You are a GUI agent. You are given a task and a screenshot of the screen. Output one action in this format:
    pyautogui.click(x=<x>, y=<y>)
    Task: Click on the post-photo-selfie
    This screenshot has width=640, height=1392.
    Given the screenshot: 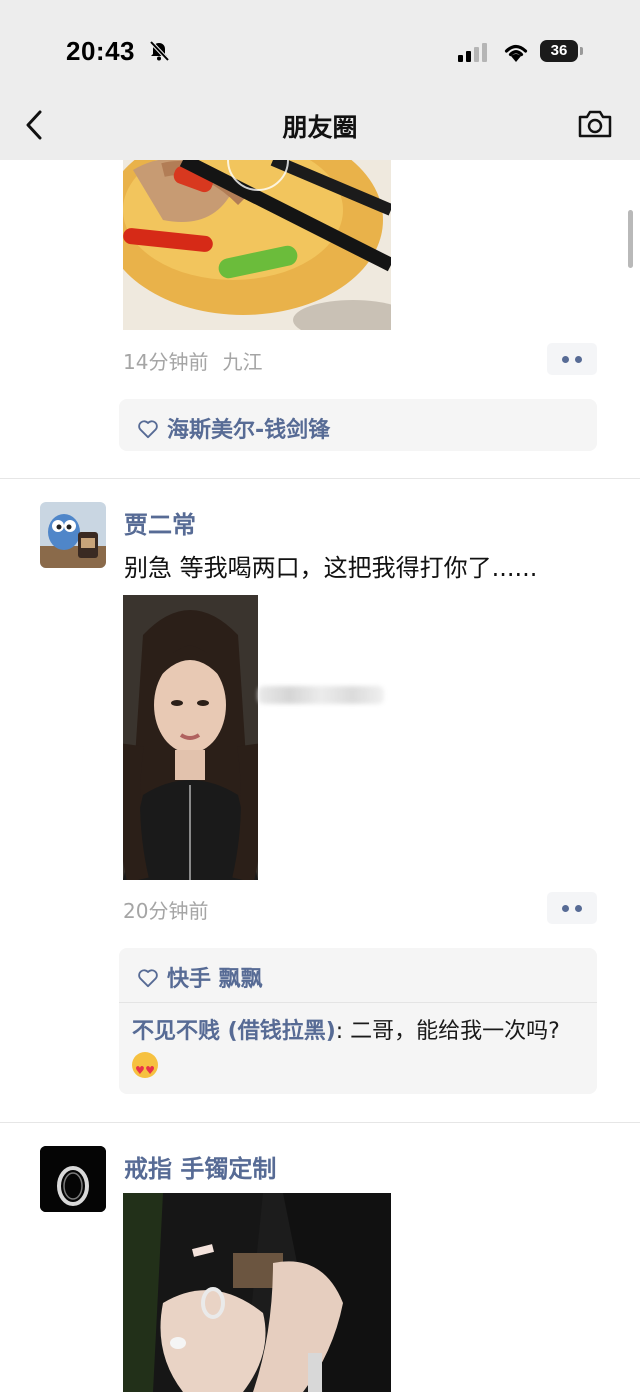 What is the action you would take?
    pyautogui.click(x=190, y=737)
    